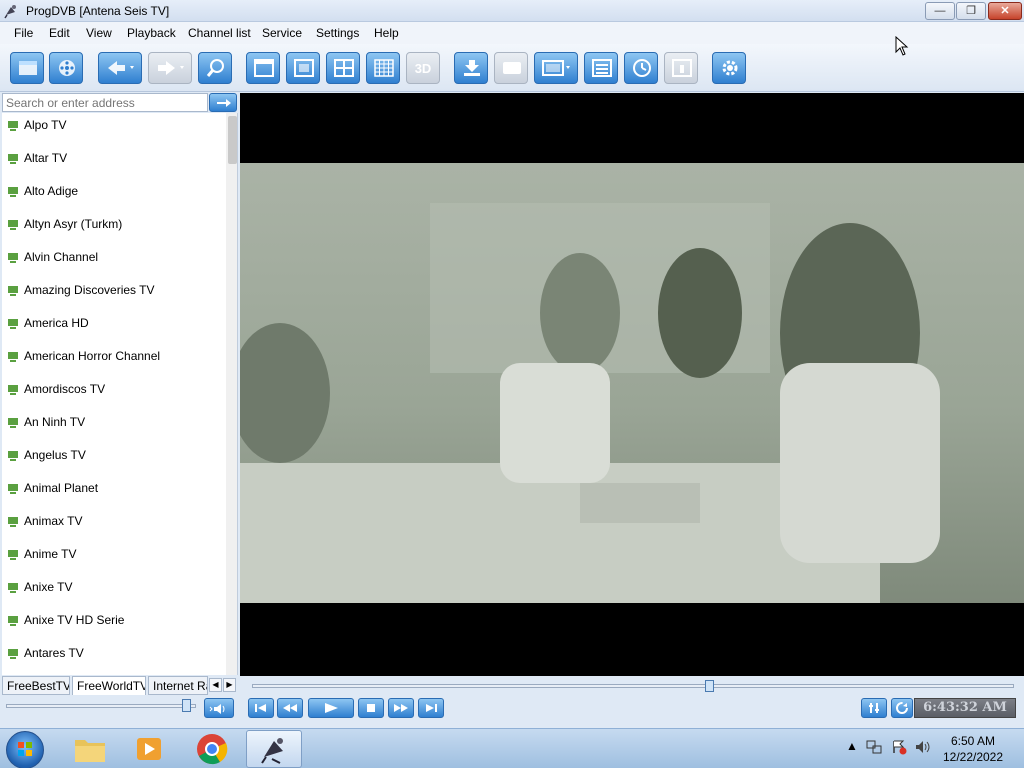 The image size is (1024, 768). I want to click on back-button, so click(120, 68).